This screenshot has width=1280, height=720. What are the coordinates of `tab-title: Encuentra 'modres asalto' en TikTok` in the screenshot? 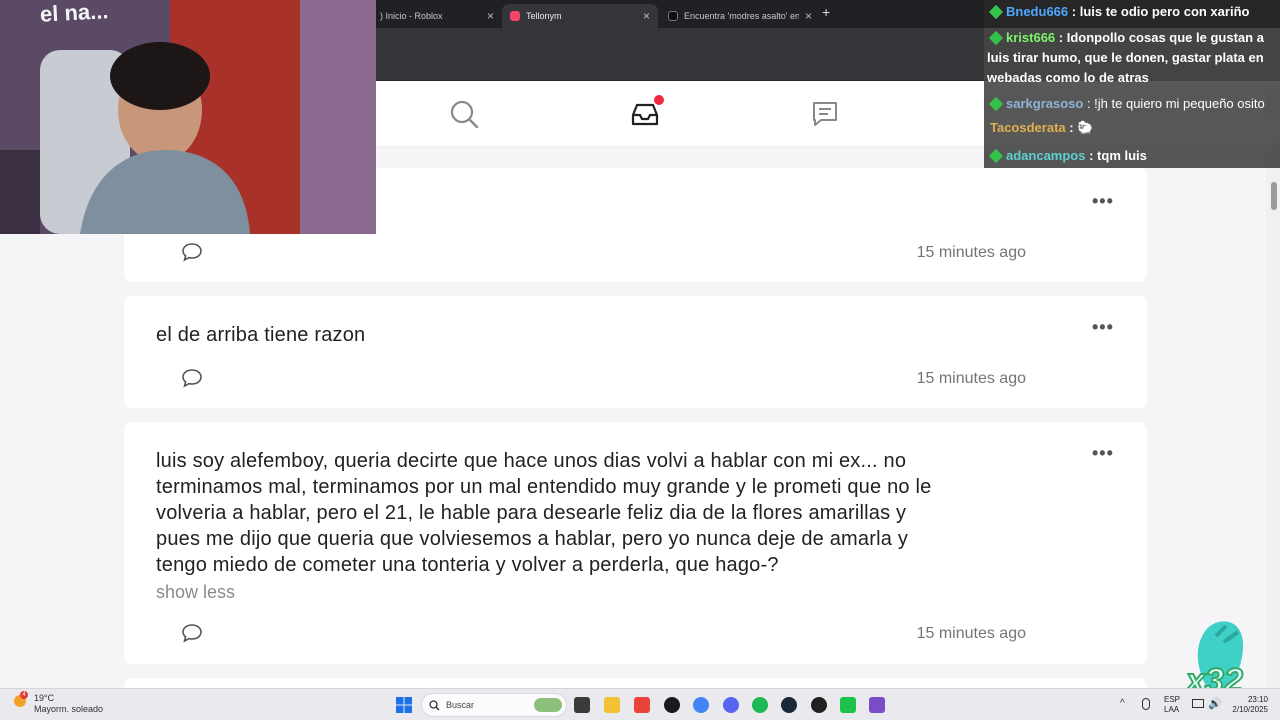 It's located at (741, 16).